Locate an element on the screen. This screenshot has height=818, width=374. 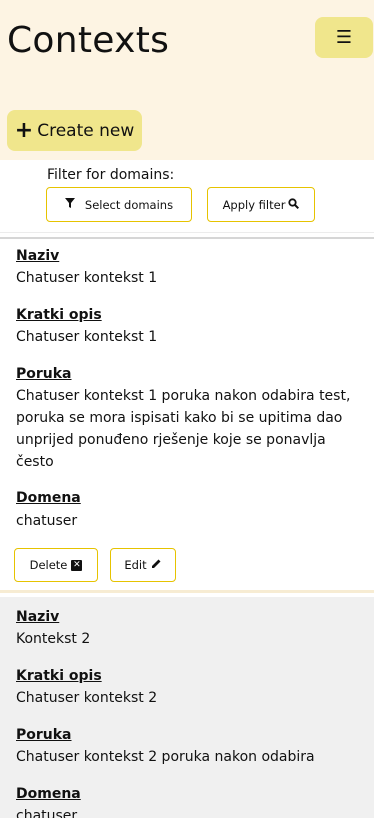
select-domains-button: Select domains is located at coordinates (119, 204).